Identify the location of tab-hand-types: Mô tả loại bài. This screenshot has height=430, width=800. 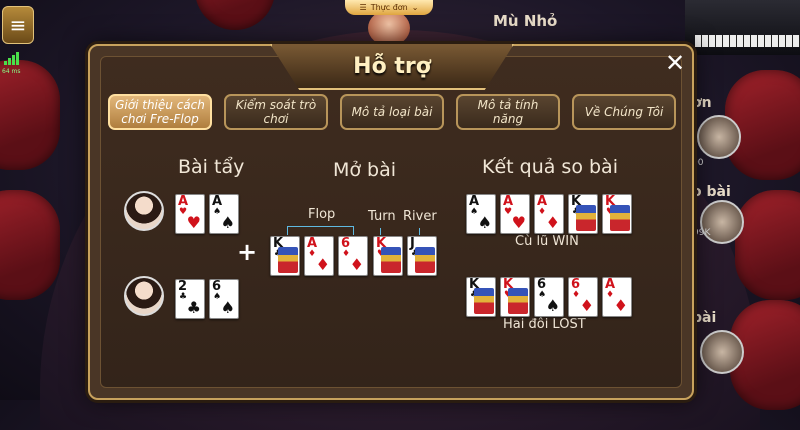
(392, 112).